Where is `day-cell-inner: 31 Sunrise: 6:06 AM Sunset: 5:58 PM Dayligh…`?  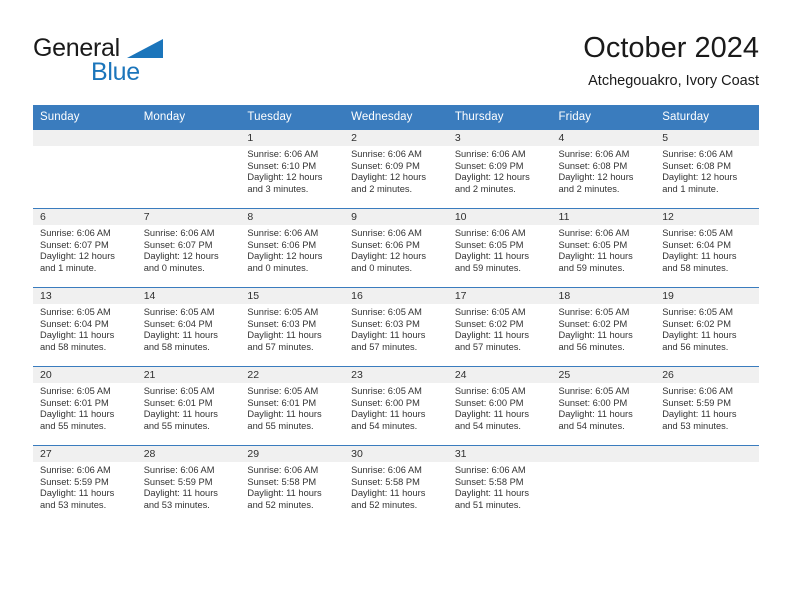 day-cell-inner: 31 Sunrise: 6:06 AM Sunset: 5:58 PM Dayligh… is located at coordinates (499, 485).